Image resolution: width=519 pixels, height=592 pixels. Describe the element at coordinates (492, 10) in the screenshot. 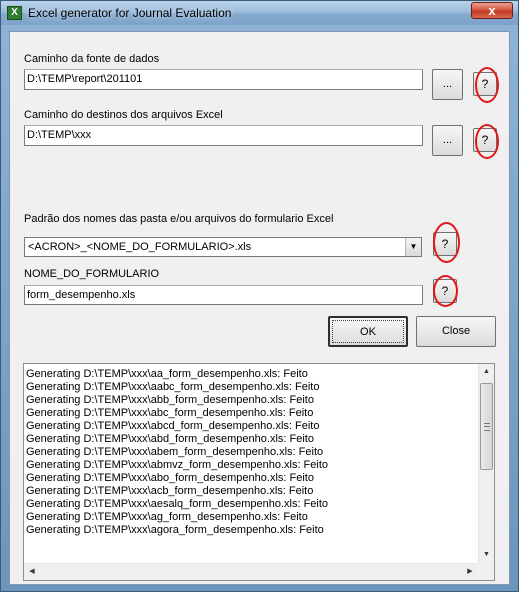

I see `window-close-button: x` at that location.